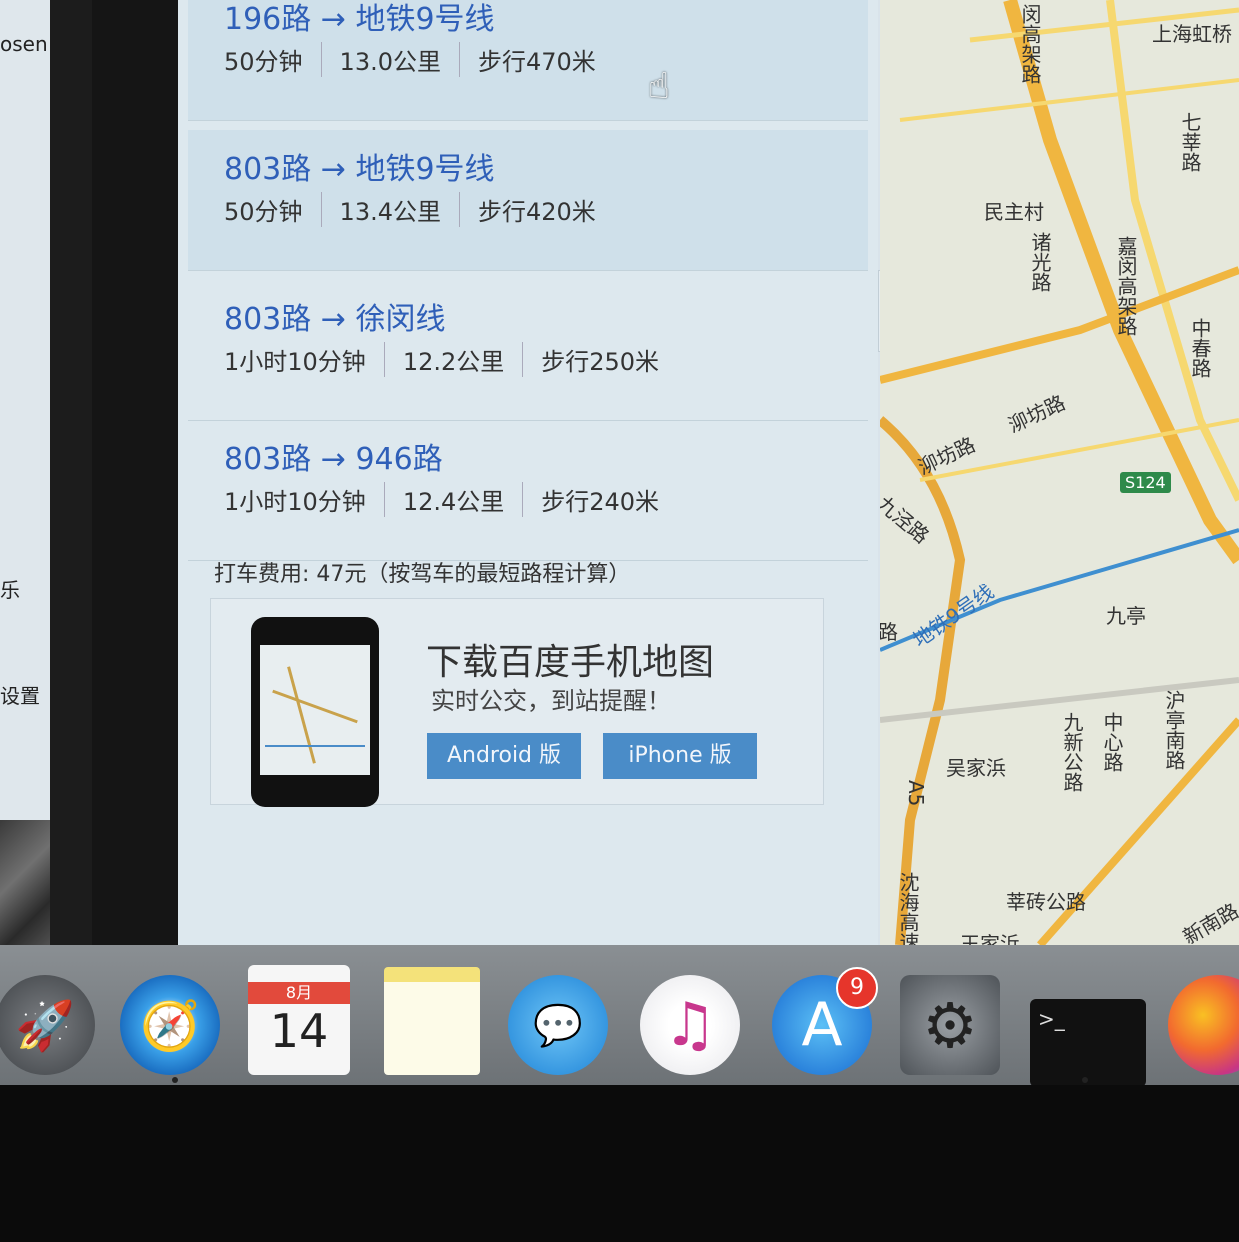 This screenshot has width=1239, height=1242. I want to click on route-walk: 步行470米, so click(536, 62).